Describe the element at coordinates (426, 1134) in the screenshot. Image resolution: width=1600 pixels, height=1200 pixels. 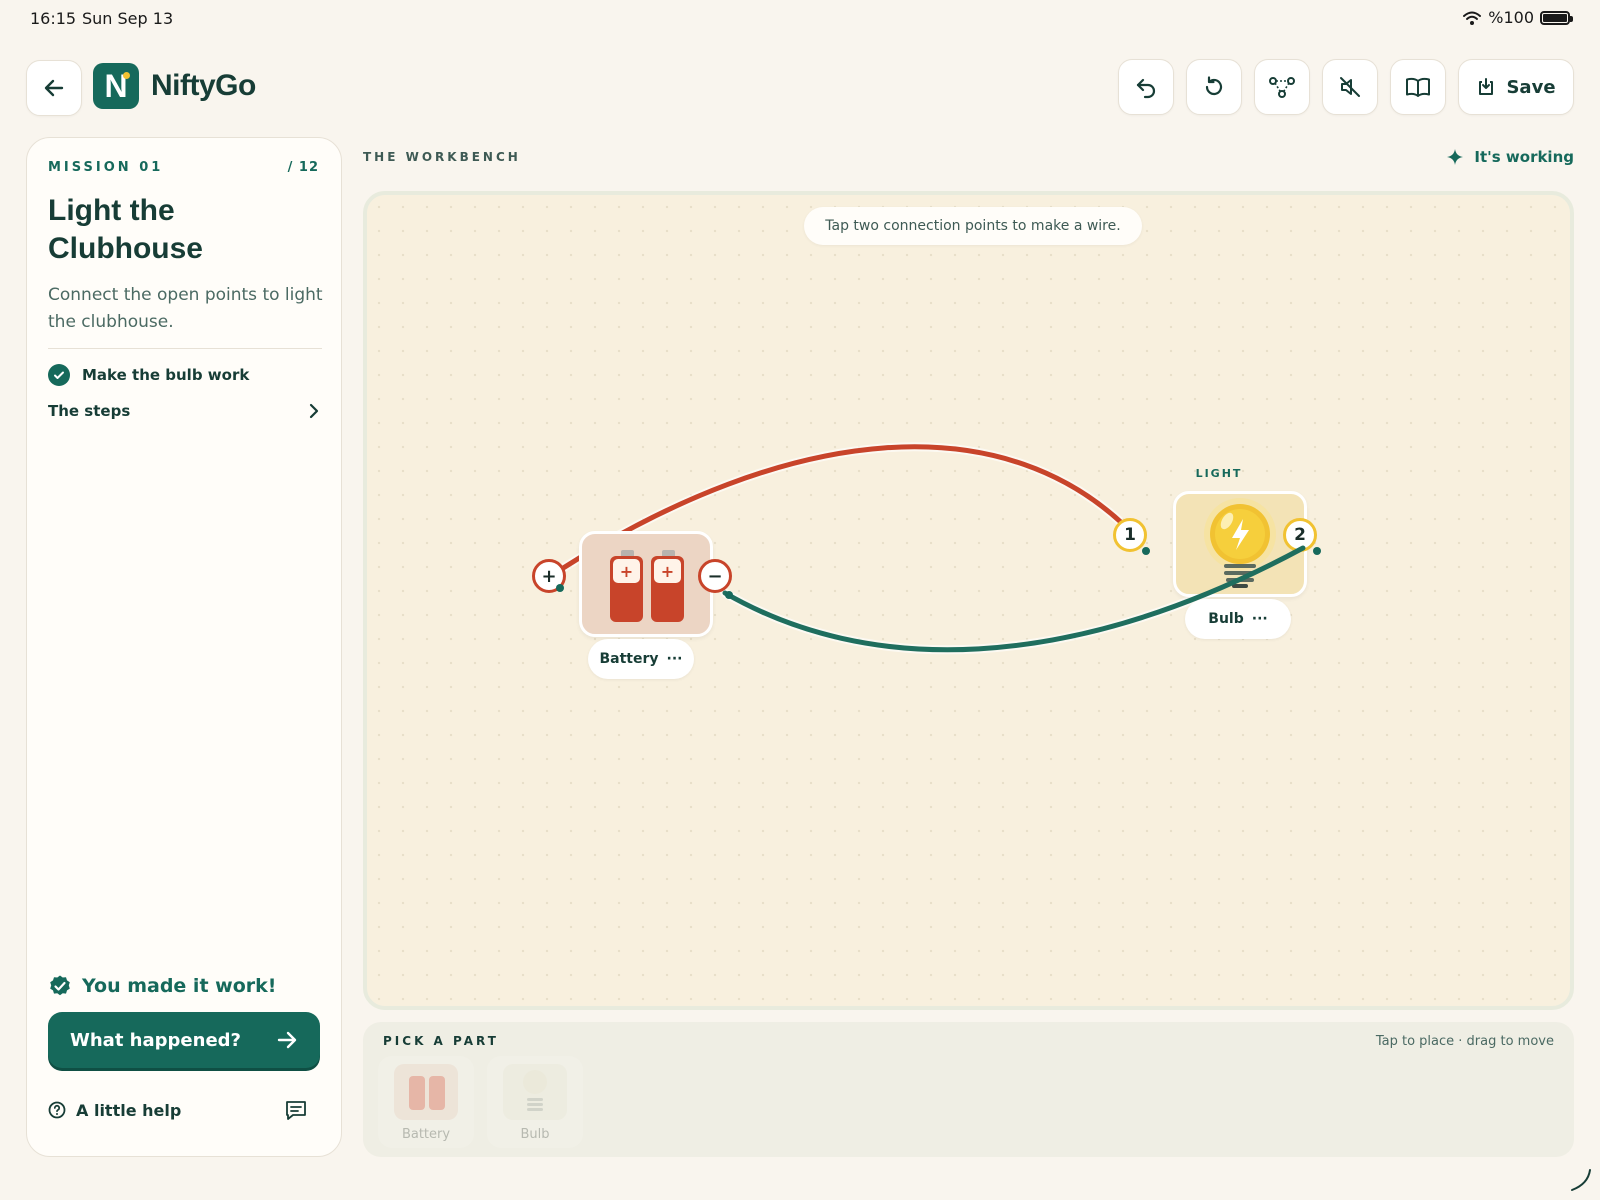
I see `tray-item-label: Battery` at that location.